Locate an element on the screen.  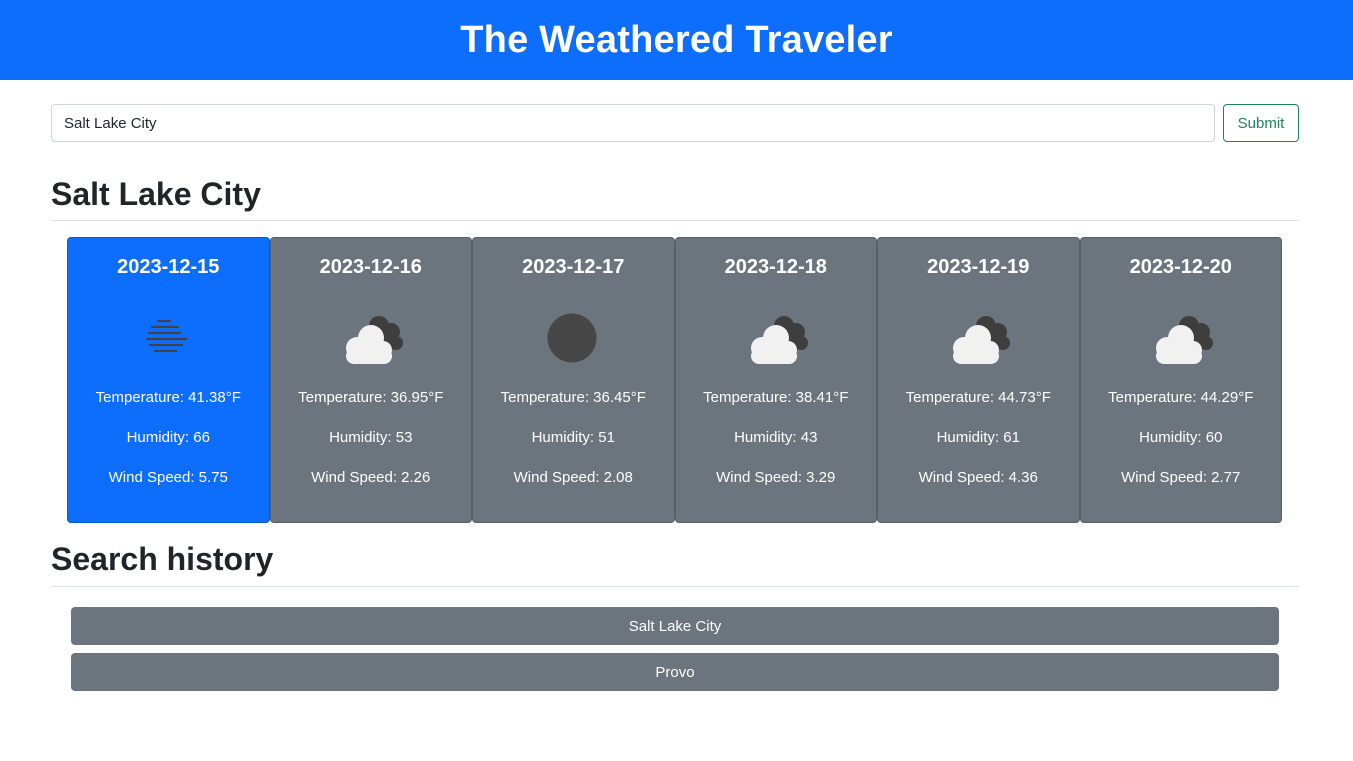
forecast-date: 2023-12-17 is located at coordinates (573, 267).